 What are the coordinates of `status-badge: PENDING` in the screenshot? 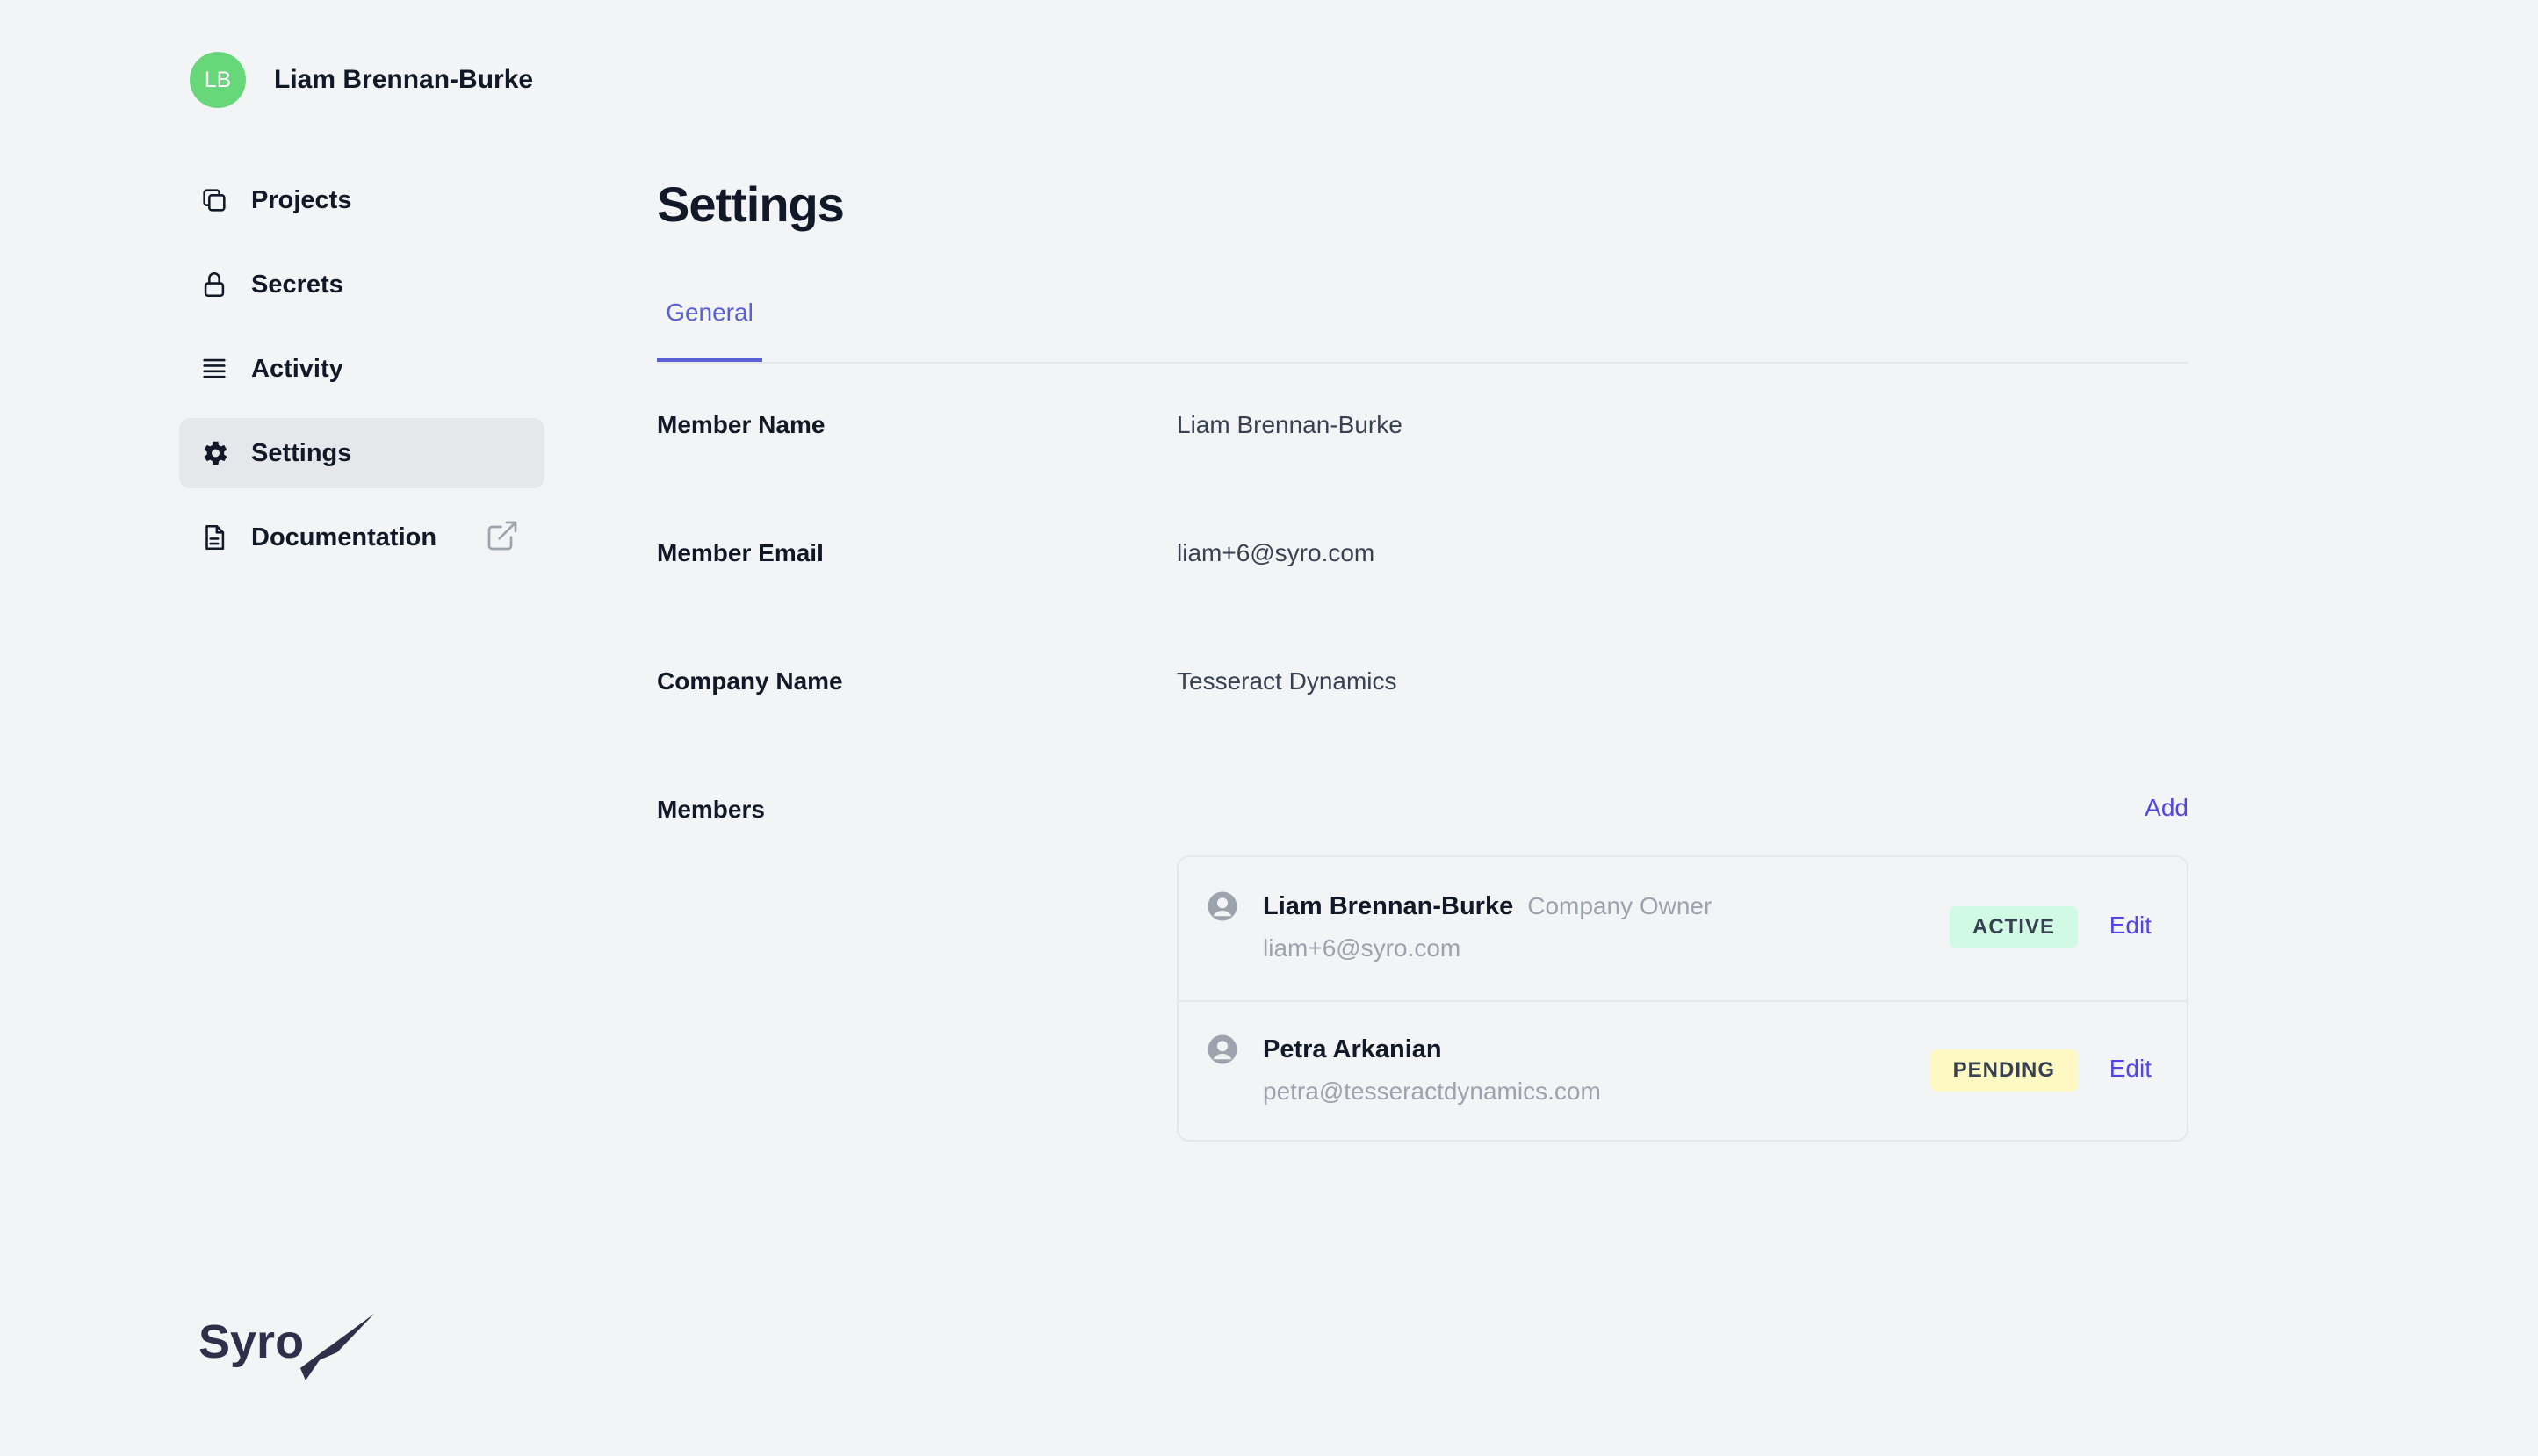 It's located at (2003, 1070).